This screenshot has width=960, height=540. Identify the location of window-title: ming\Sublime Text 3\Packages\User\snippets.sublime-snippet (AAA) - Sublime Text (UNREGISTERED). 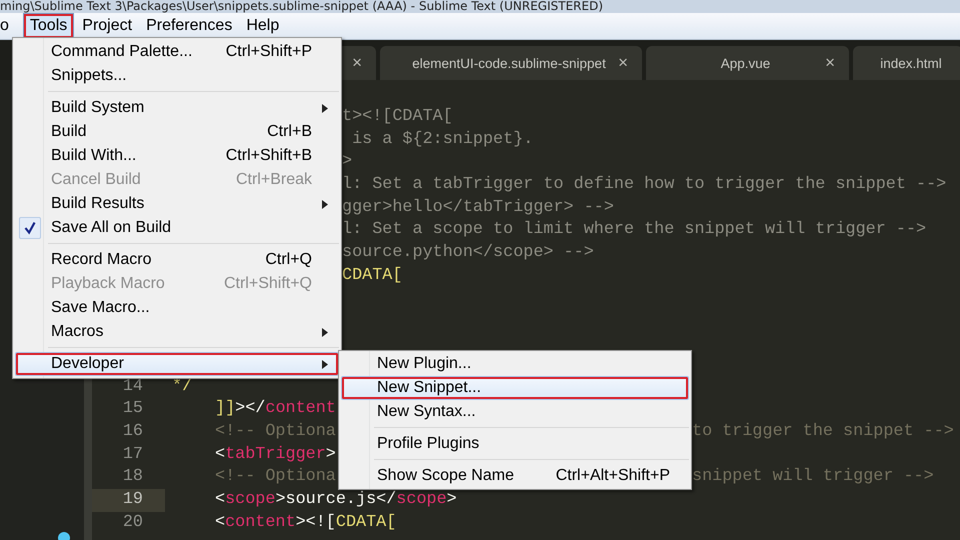
(480, 6).